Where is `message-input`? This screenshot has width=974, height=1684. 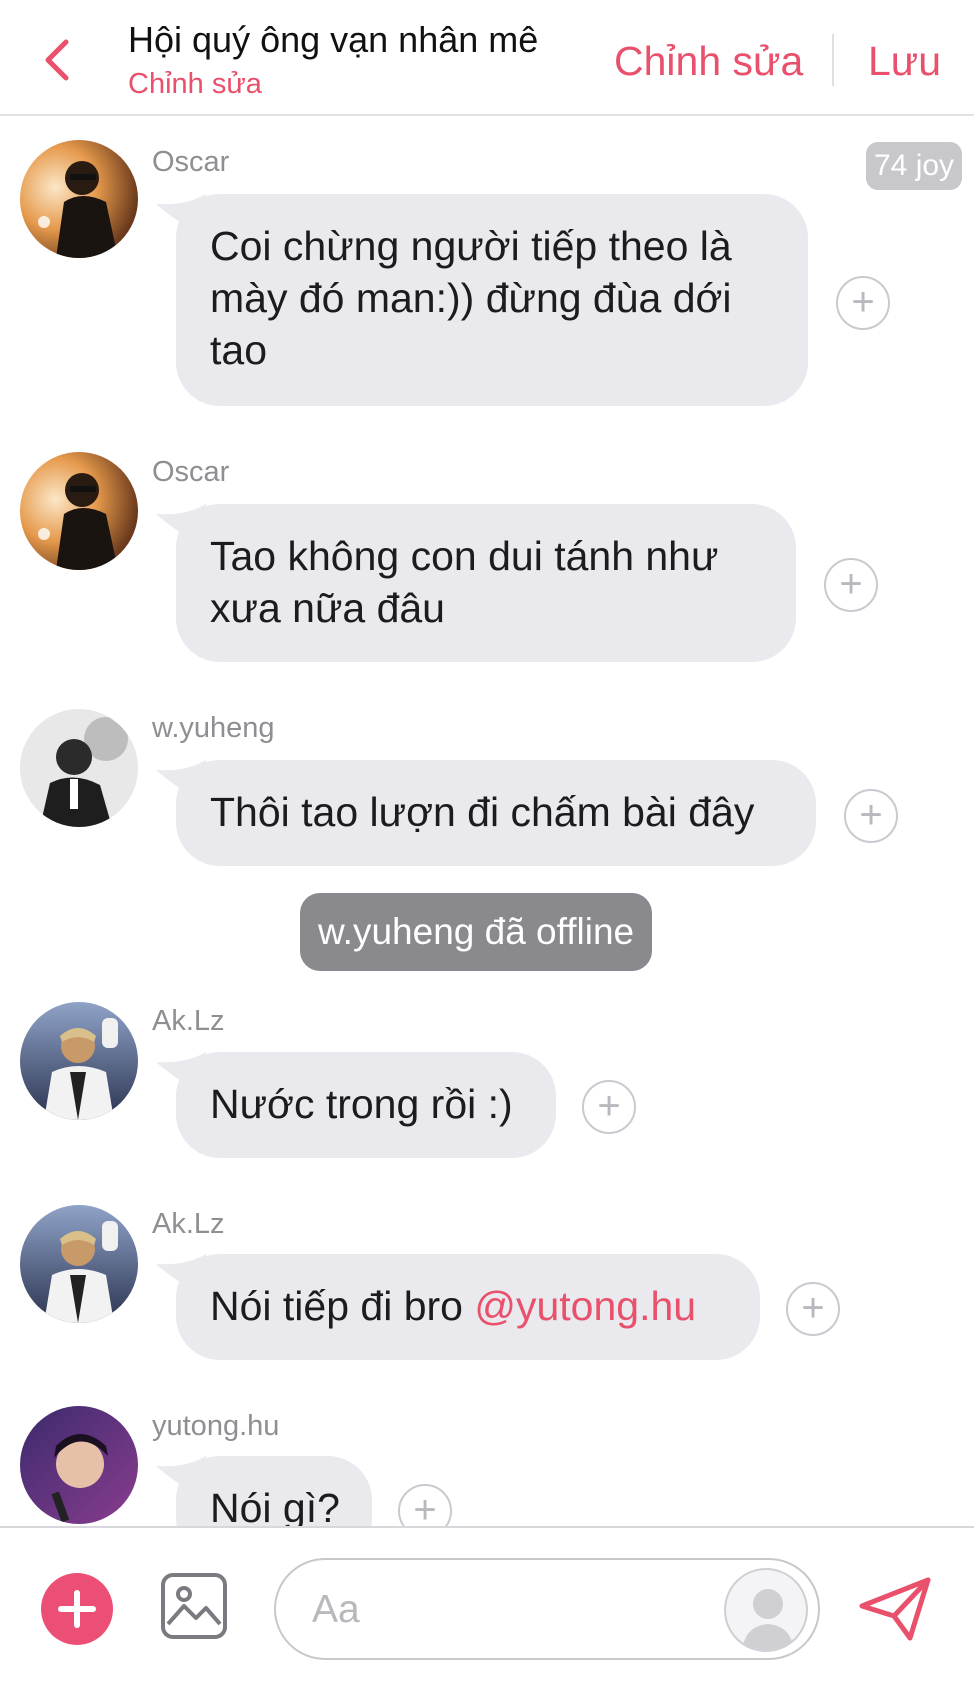
message-input is located at coordinates (492, 1610).